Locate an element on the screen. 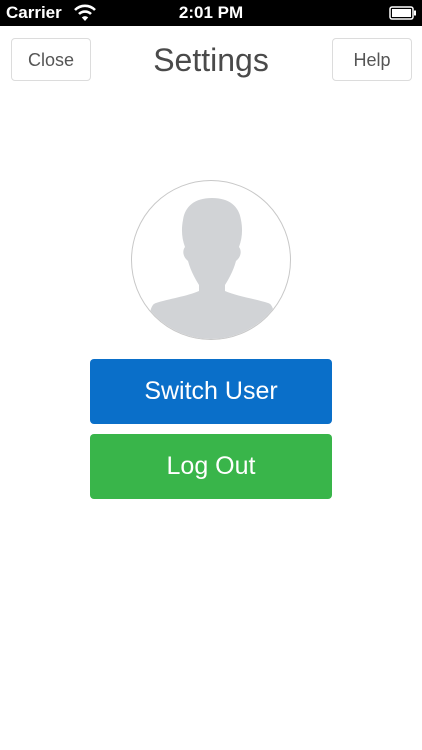 The image size is (422, 750). clock: 2:01 PM is located at coordinates (211, 12).